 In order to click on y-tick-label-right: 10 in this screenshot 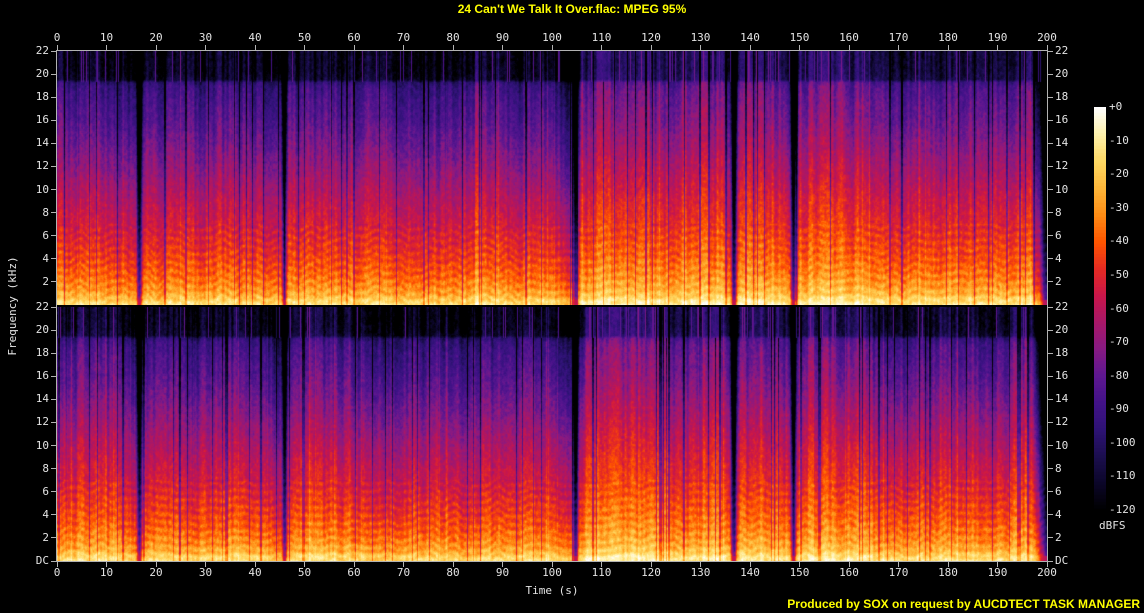, I will do `click(1062, 189)`.